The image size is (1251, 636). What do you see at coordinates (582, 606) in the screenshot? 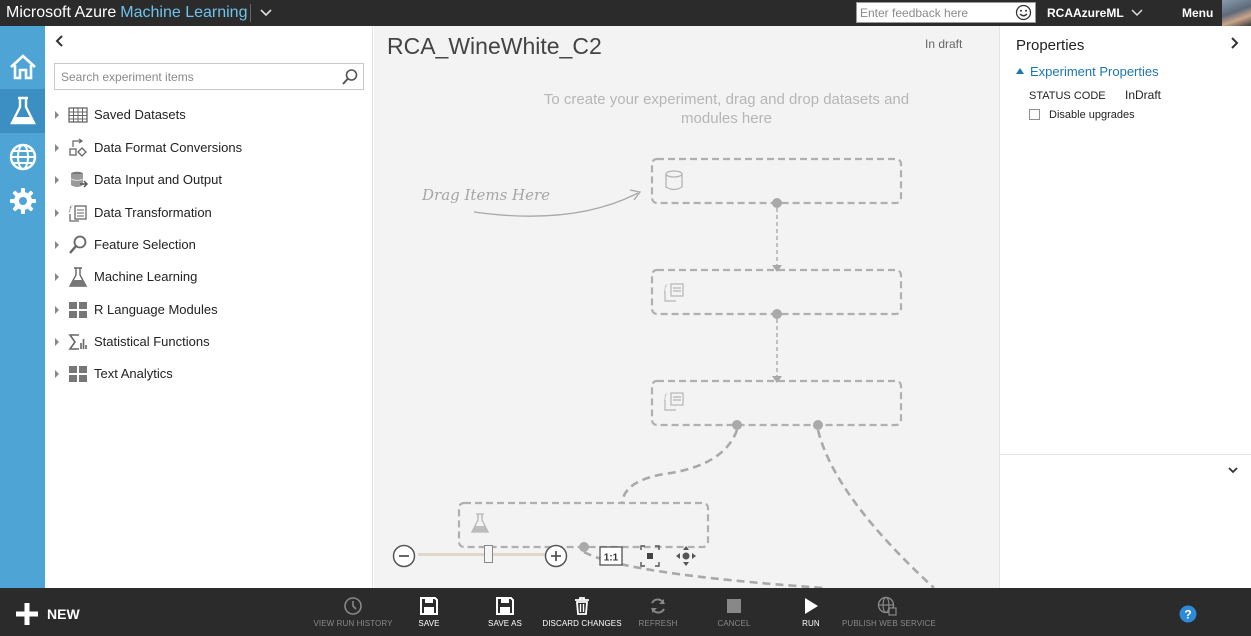
I see `trash-icon` at bounding box center [582, 606].